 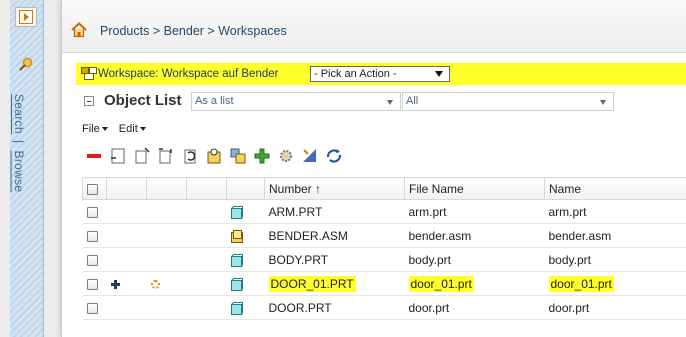 I want to click on type-column-header, so click(x=245, y=188).